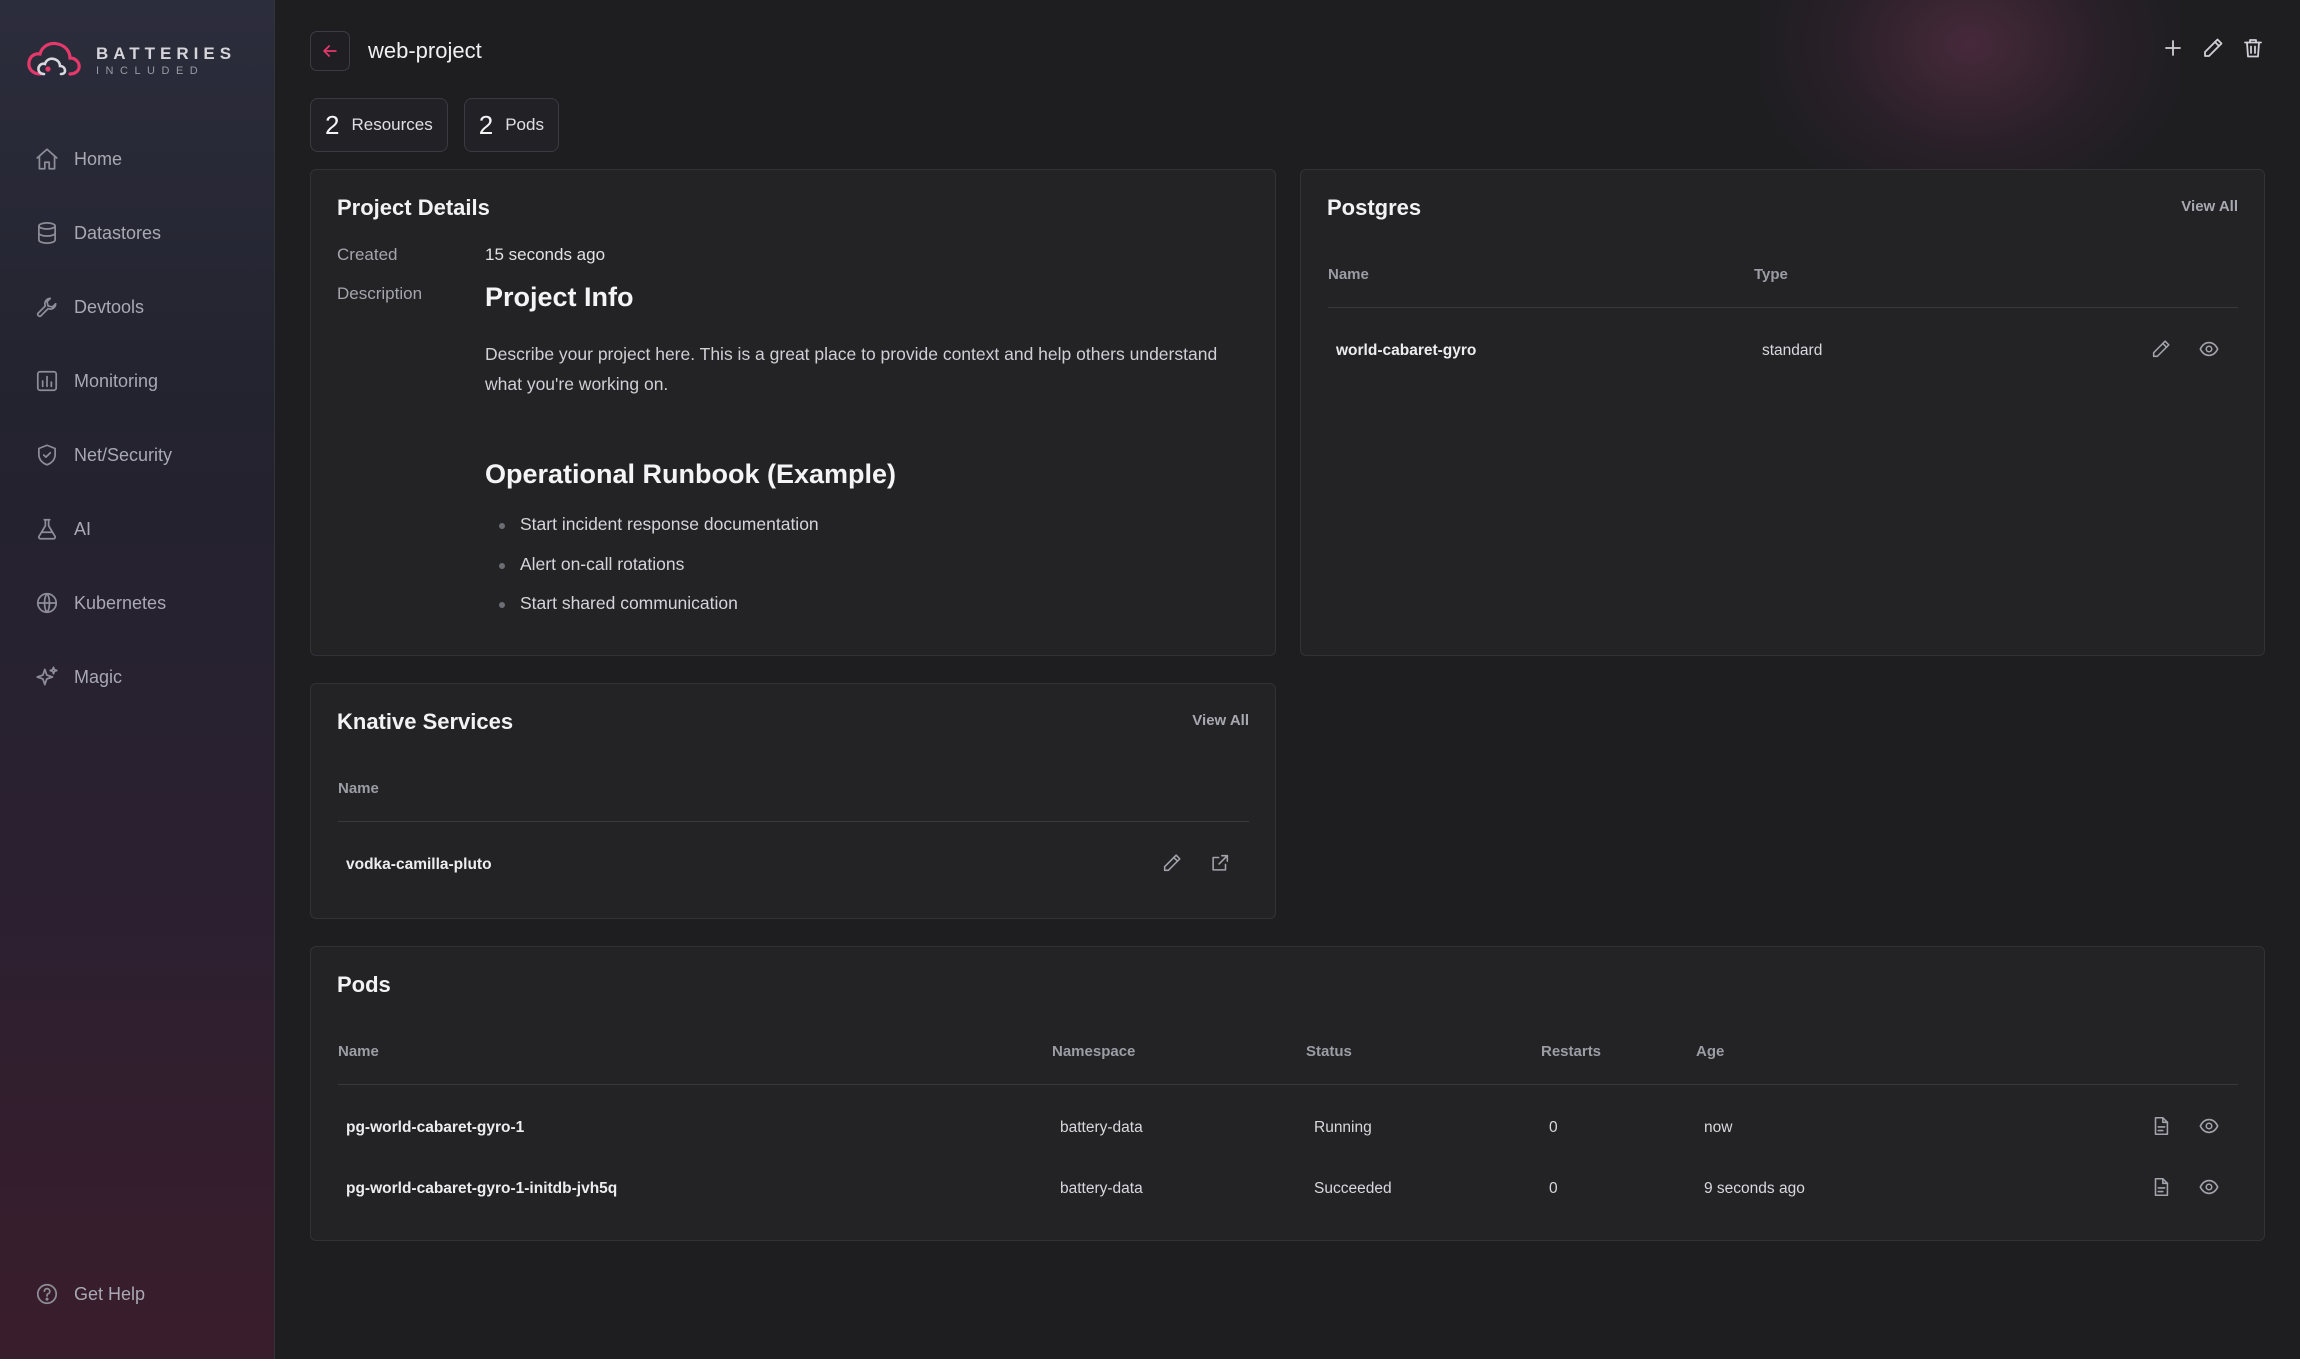  Describe the element at coordinates (109, 306) in the screenshot. I see `sidebar-item-label: Devtools` at that location.